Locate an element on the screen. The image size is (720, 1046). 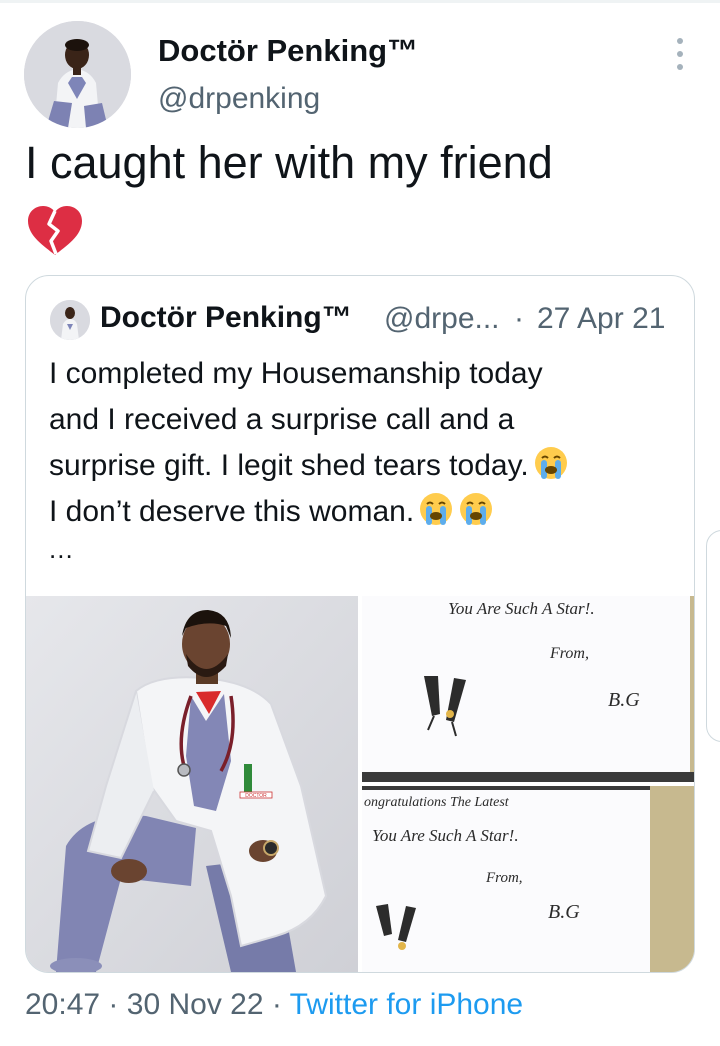
card-partial-line: ongratulations The Latest is located at coordinates (437, 802).